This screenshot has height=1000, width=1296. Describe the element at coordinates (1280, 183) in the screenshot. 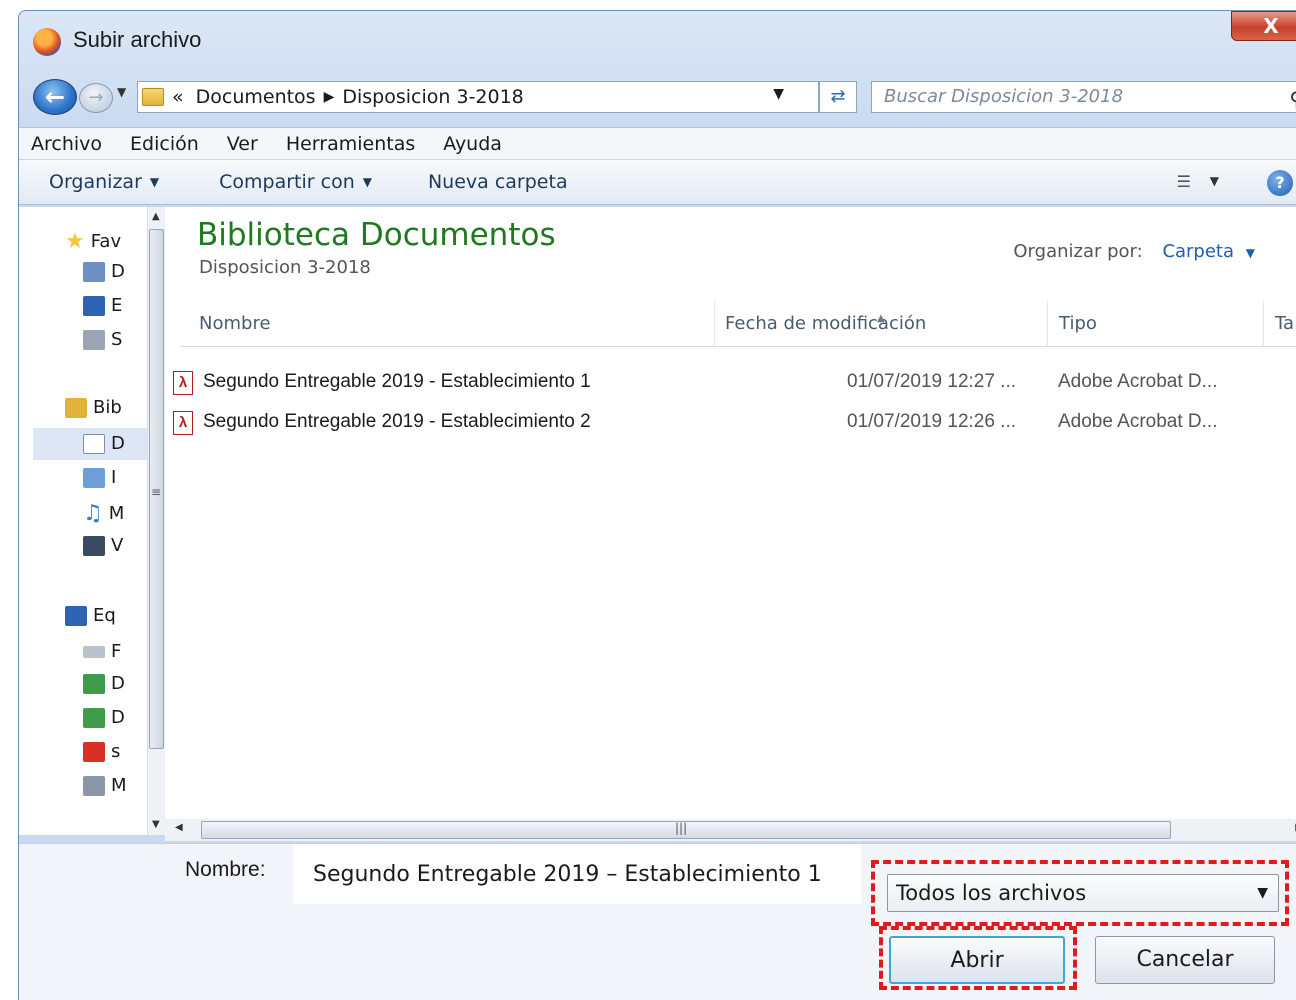

I see `help-icon: ?` at that location.